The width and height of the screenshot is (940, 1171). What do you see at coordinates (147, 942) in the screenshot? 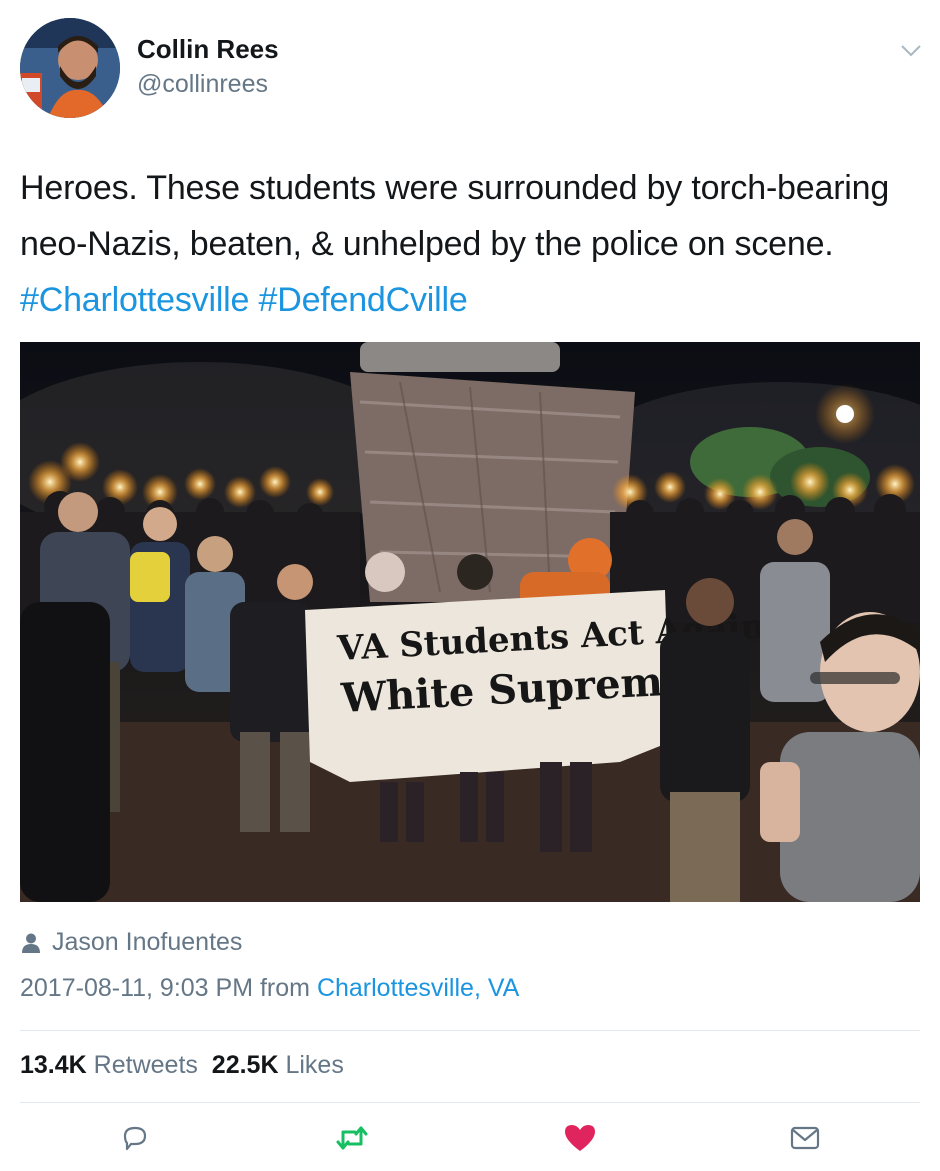
I see `photo-credit-name: Jason Inofuentes` at bounding box center [147, 942].